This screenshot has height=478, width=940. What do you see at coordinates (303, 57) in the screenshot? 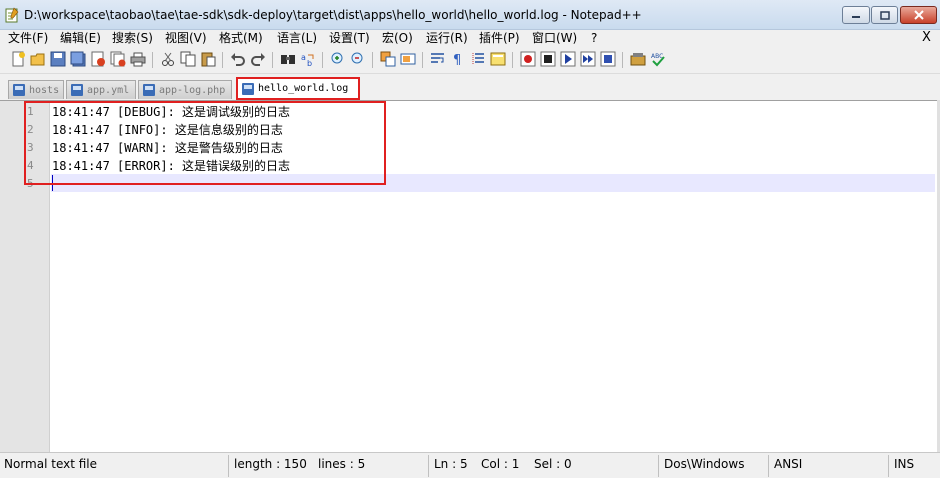
I see `svg-text: a` at bounding box center [303, 57].